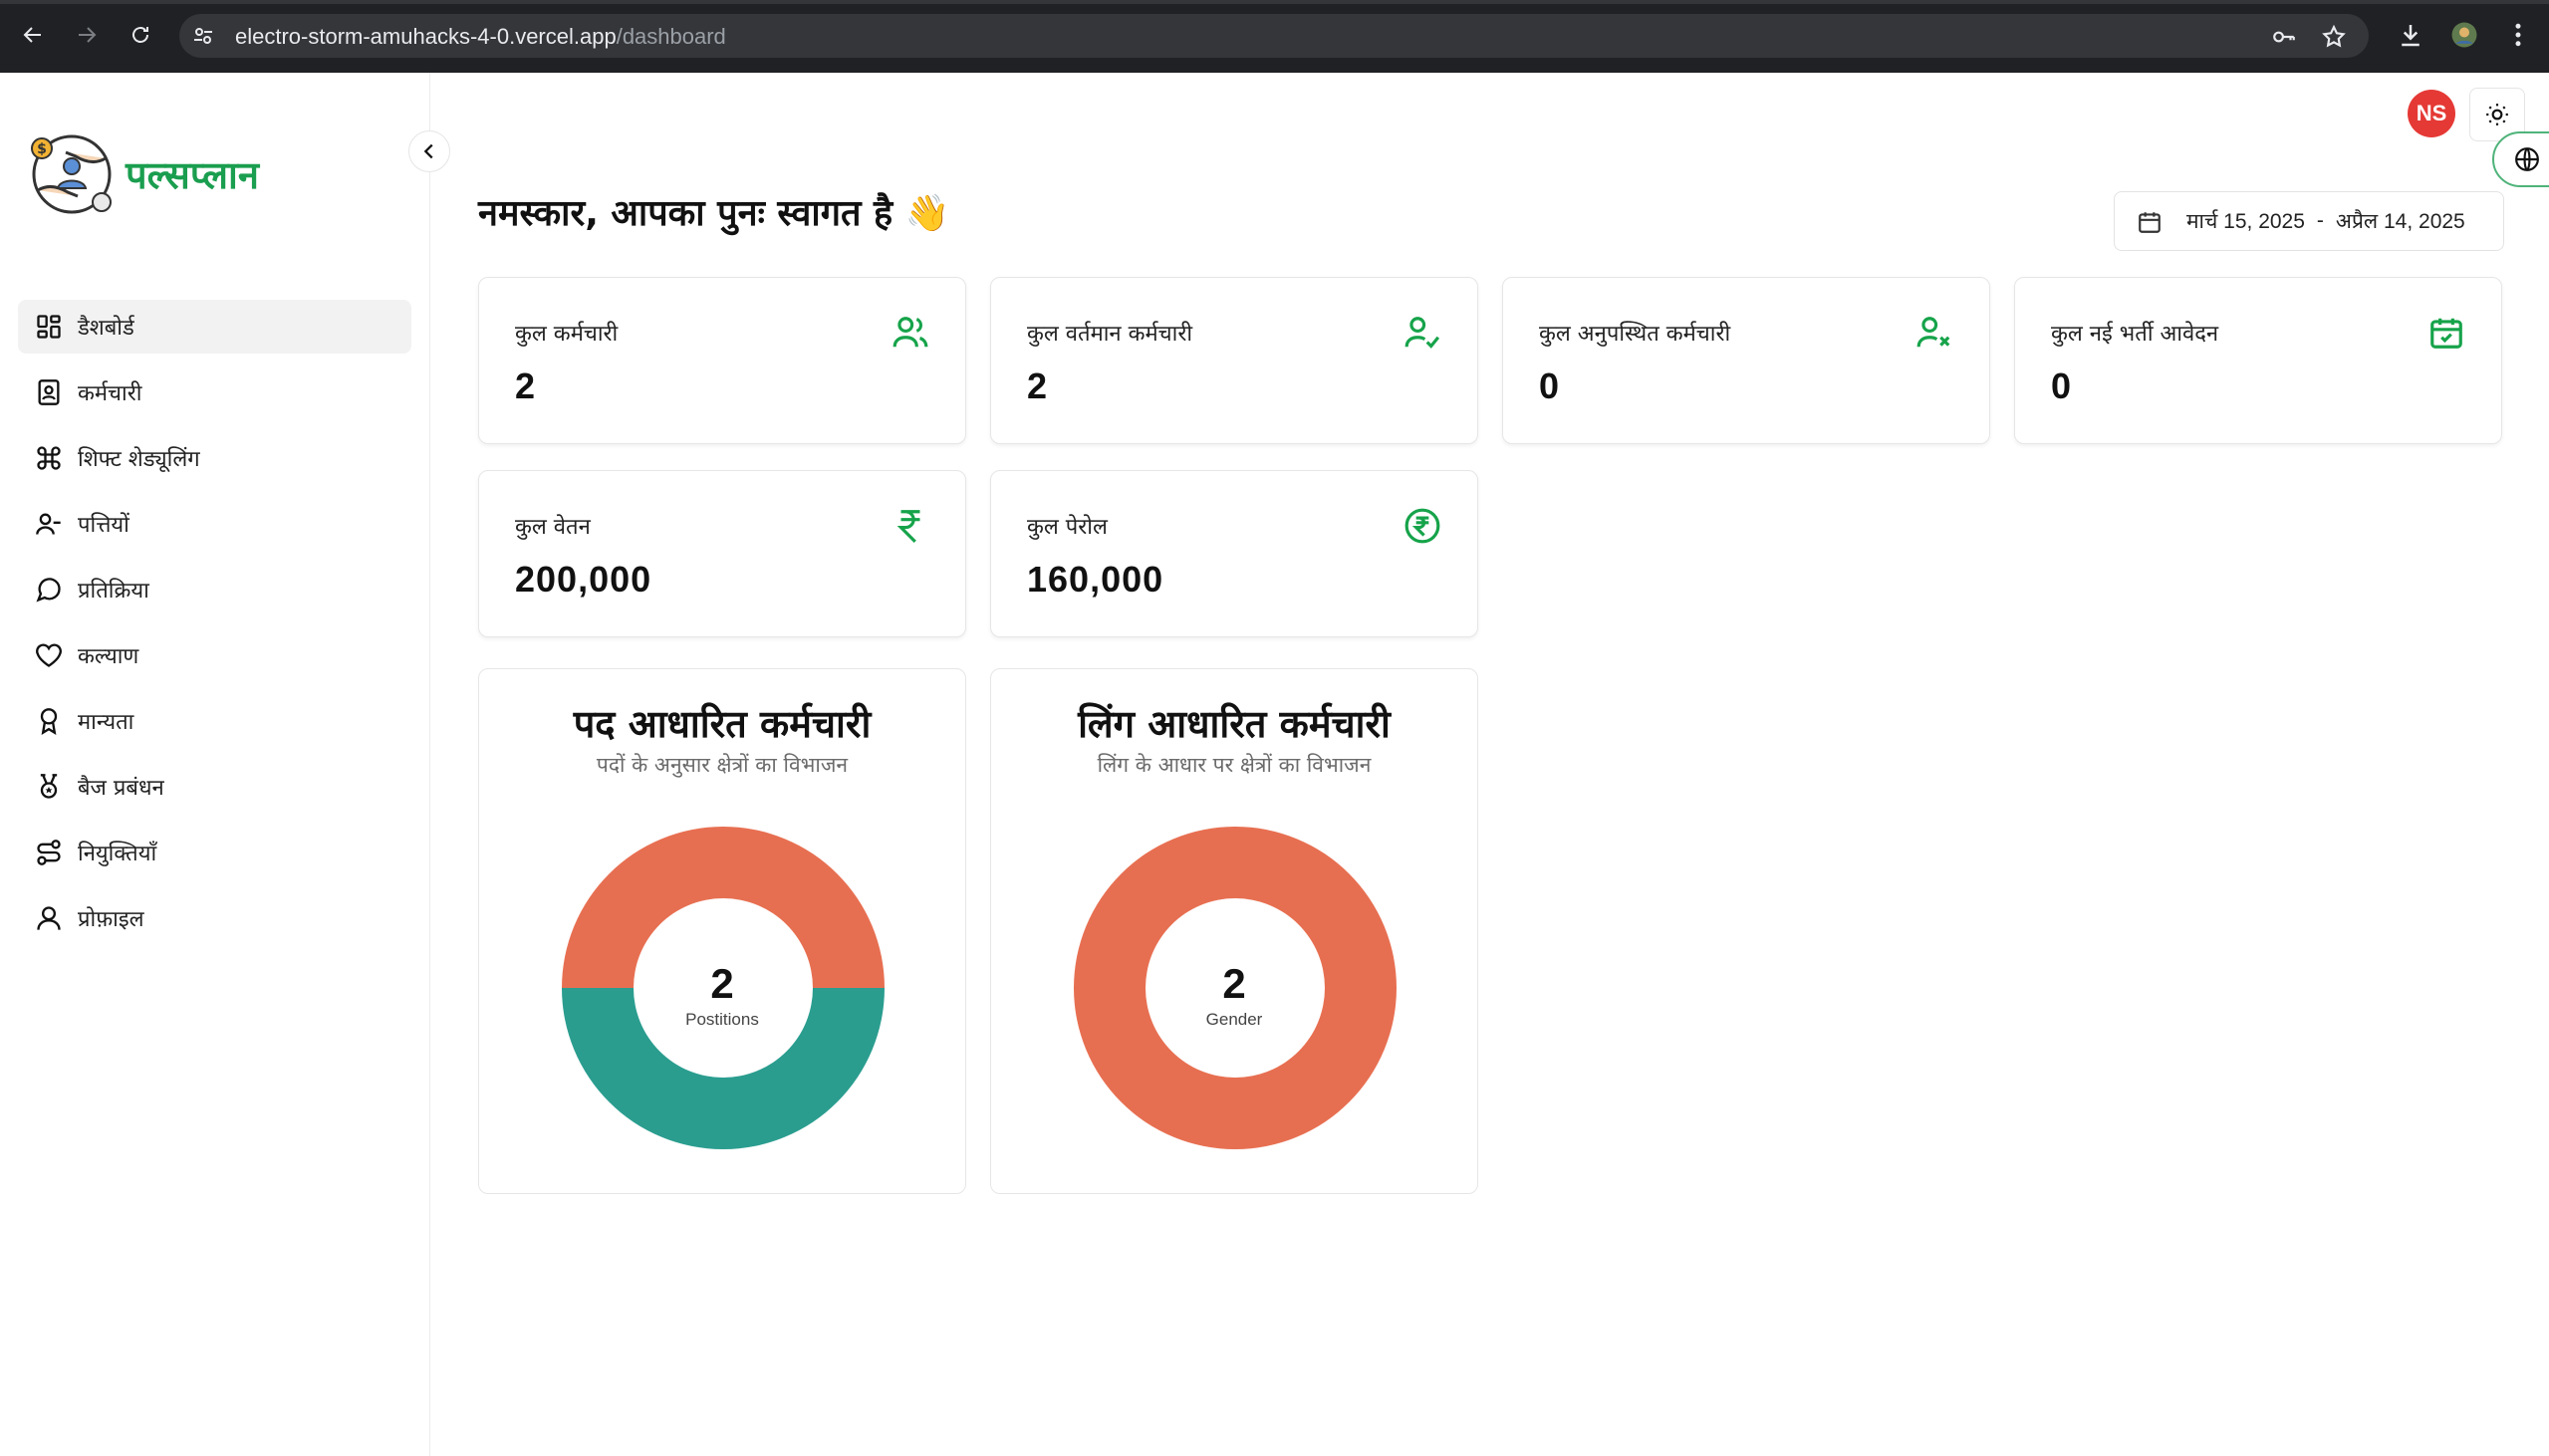 Image resolution: width=2549 pixels, height=1456 pixels. What do you see at coordinates (49, 852) in the screenshot?
I see `route-icon` at bounding box center [49, 852].